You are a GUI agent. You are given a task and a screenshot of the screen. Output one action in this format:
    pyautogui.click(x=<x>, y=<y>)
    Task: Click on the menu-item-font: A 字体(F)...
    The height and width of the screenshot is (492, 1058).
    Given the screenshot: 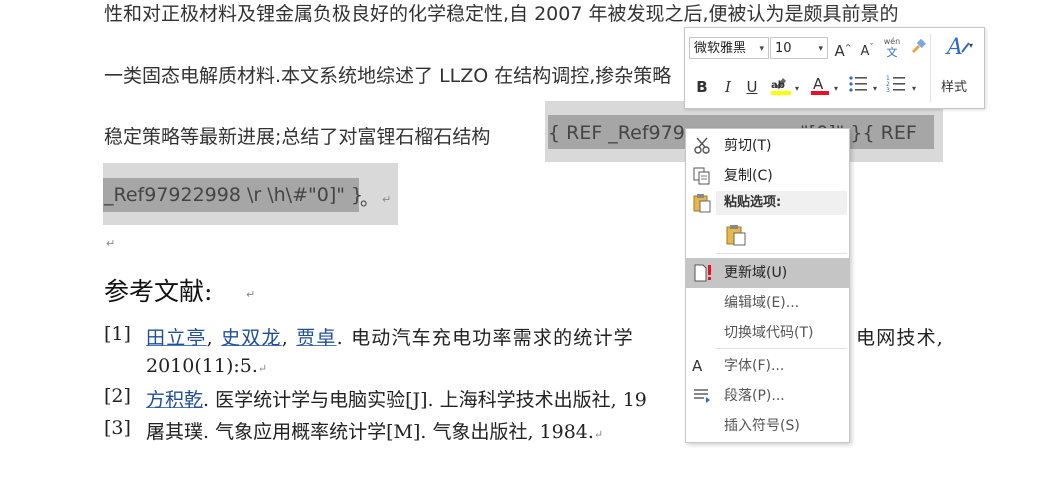 What is the action you would take?
    pyautogui.click(x=767, y=366)
    